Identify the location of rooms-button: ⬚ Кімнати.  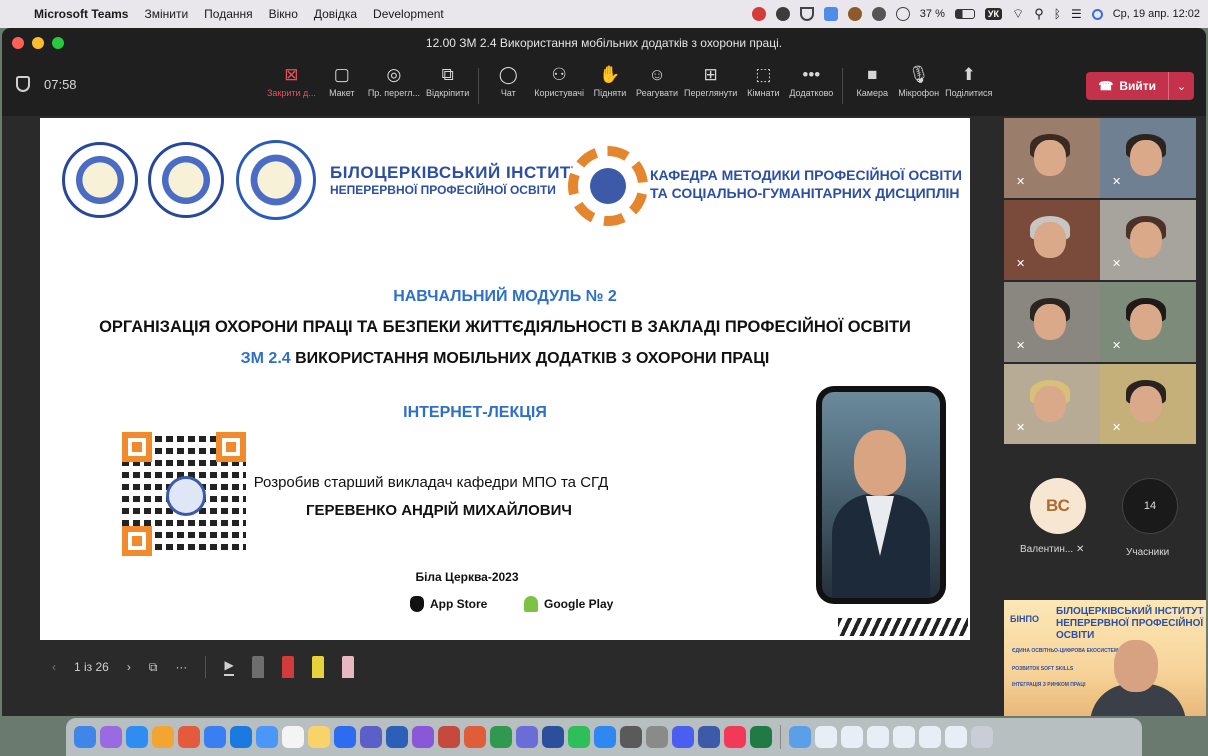
(763, 80).